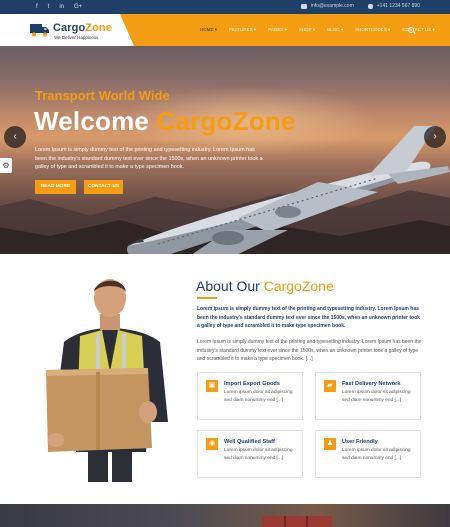  I want to click on logo-name-accent: Zone, so click(98, 28).